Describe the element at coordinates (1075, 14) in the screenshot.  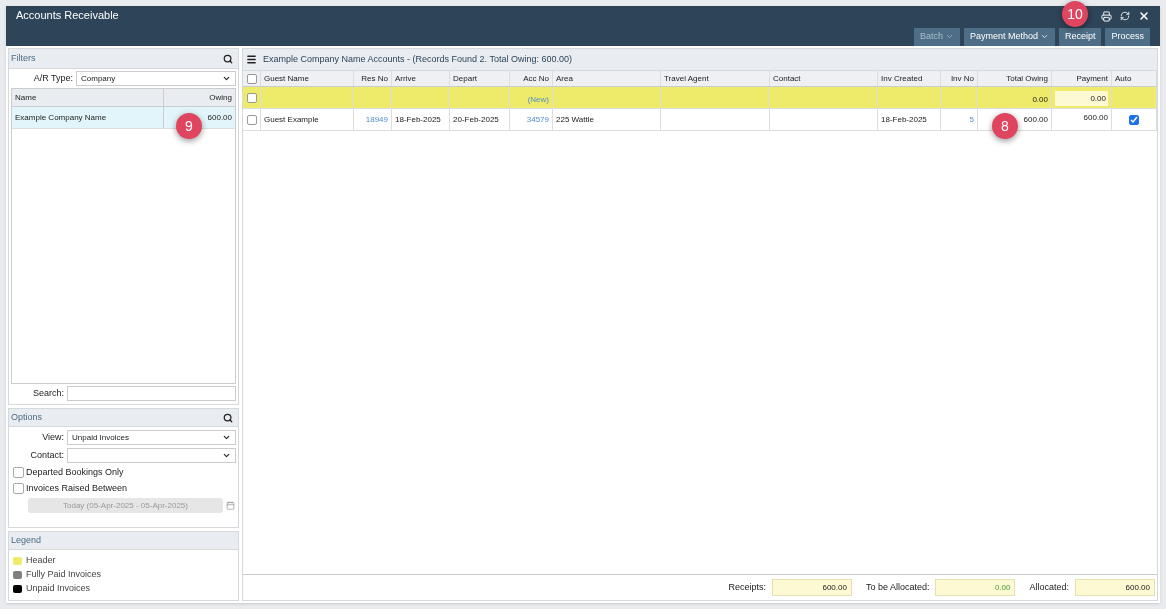
I see `callout-badge: 10` at that location.